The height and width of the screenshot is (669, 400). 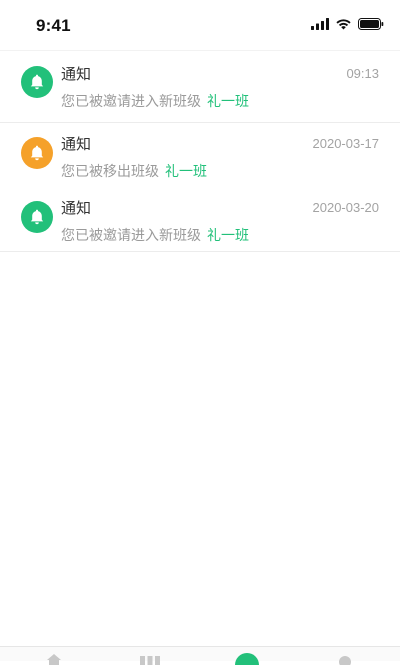 What do you see at coordinates (346, 207) in the screenshot?
I see `notification-time: 2020-03-20` at bounding box center [346, 207].